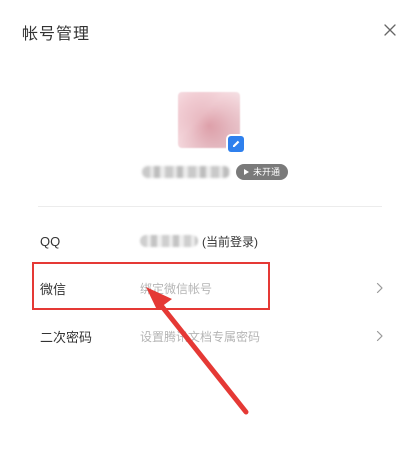 The height and width of the screenshot is (454, 420). What do you see at coordinates (176, 288) in the screenshot?
I see `bind-wechat-link: 绑定微信帐号` at bounding box center [176, 288].